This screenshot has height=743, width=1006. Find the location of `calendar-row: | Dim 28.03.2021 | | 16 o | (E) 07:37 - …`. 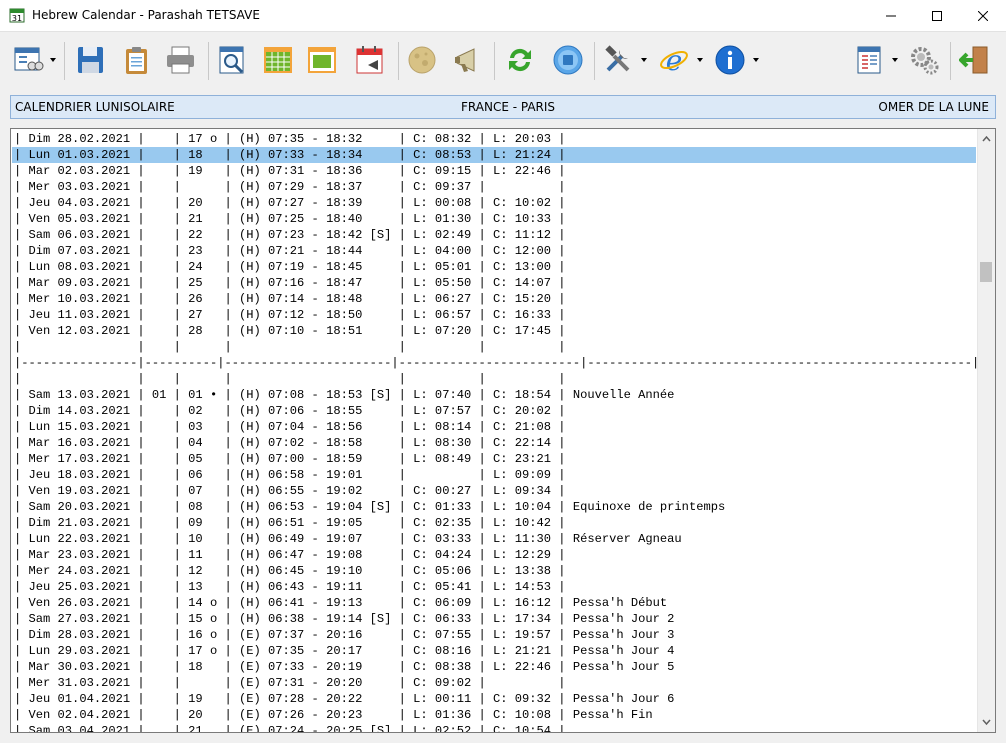

calendar-row: | Dim 28.03.2021 | | 16 o | (E) 07:37 - … is located at coordinates (494, 635).